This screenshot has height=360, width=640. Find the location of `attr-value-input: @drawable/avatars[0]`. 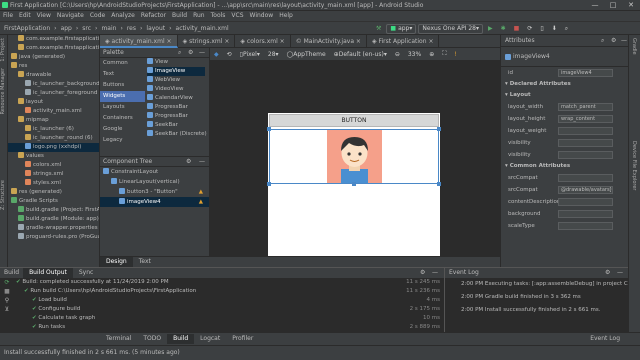

attr-value-input: @drawable/avatars[0] is located at coordinates (585, 190).